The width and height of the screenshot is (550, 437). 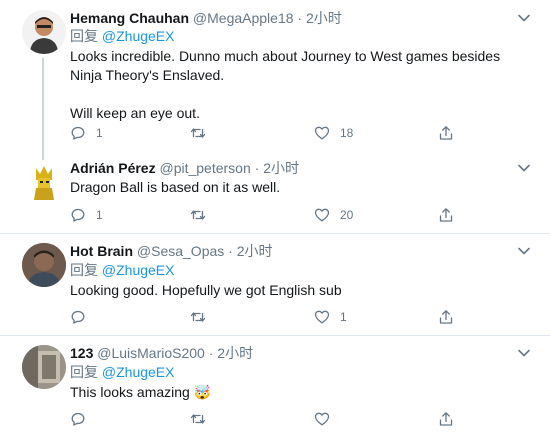 I want to click on display-name: 123, so click(x=81, y=353).